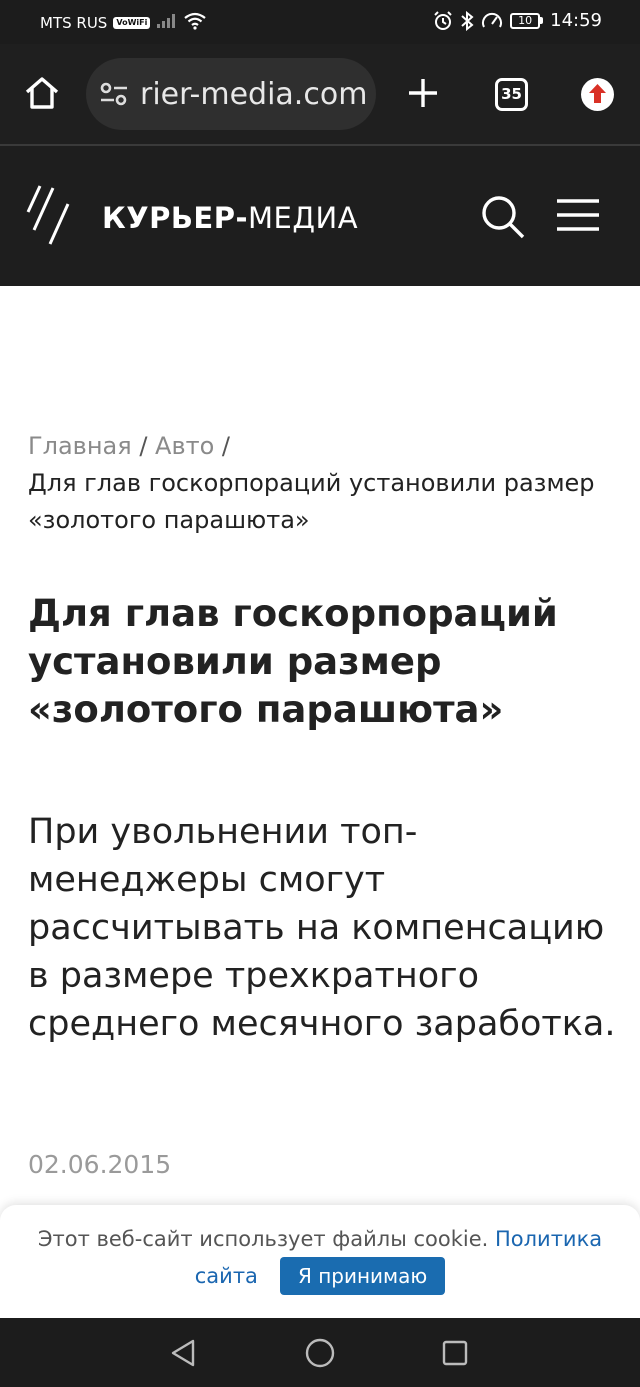 This screenshot has width=640, height=1387. I want to click on cookie-actions: сайта Я принимаю, so click(320, 1276).